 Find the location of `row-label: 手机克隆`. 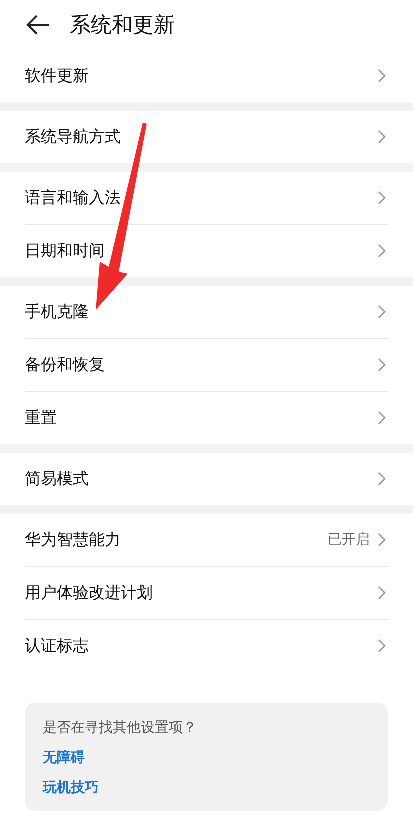

row-label: 手机克隆 is located at coordinates (57, 312).